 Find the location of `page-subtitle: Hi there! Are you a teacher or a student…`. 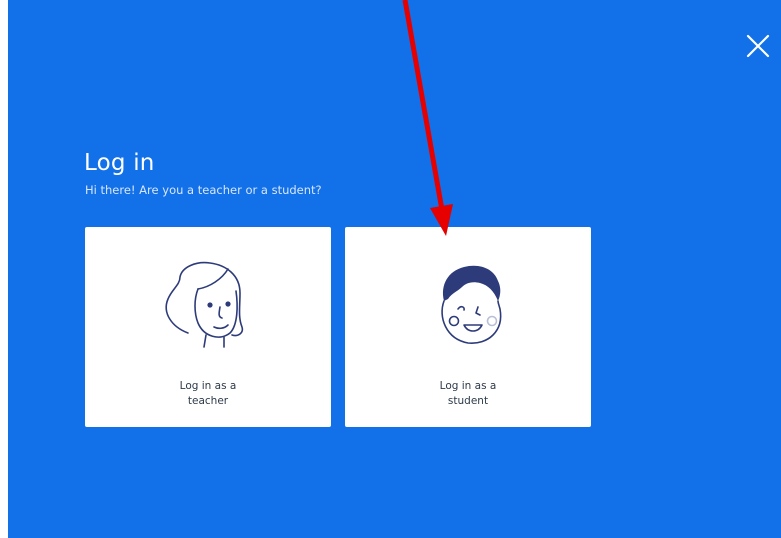

page-subtitle: Hi there! Are you a teacher or a student… is located at coordinates (203, 190).